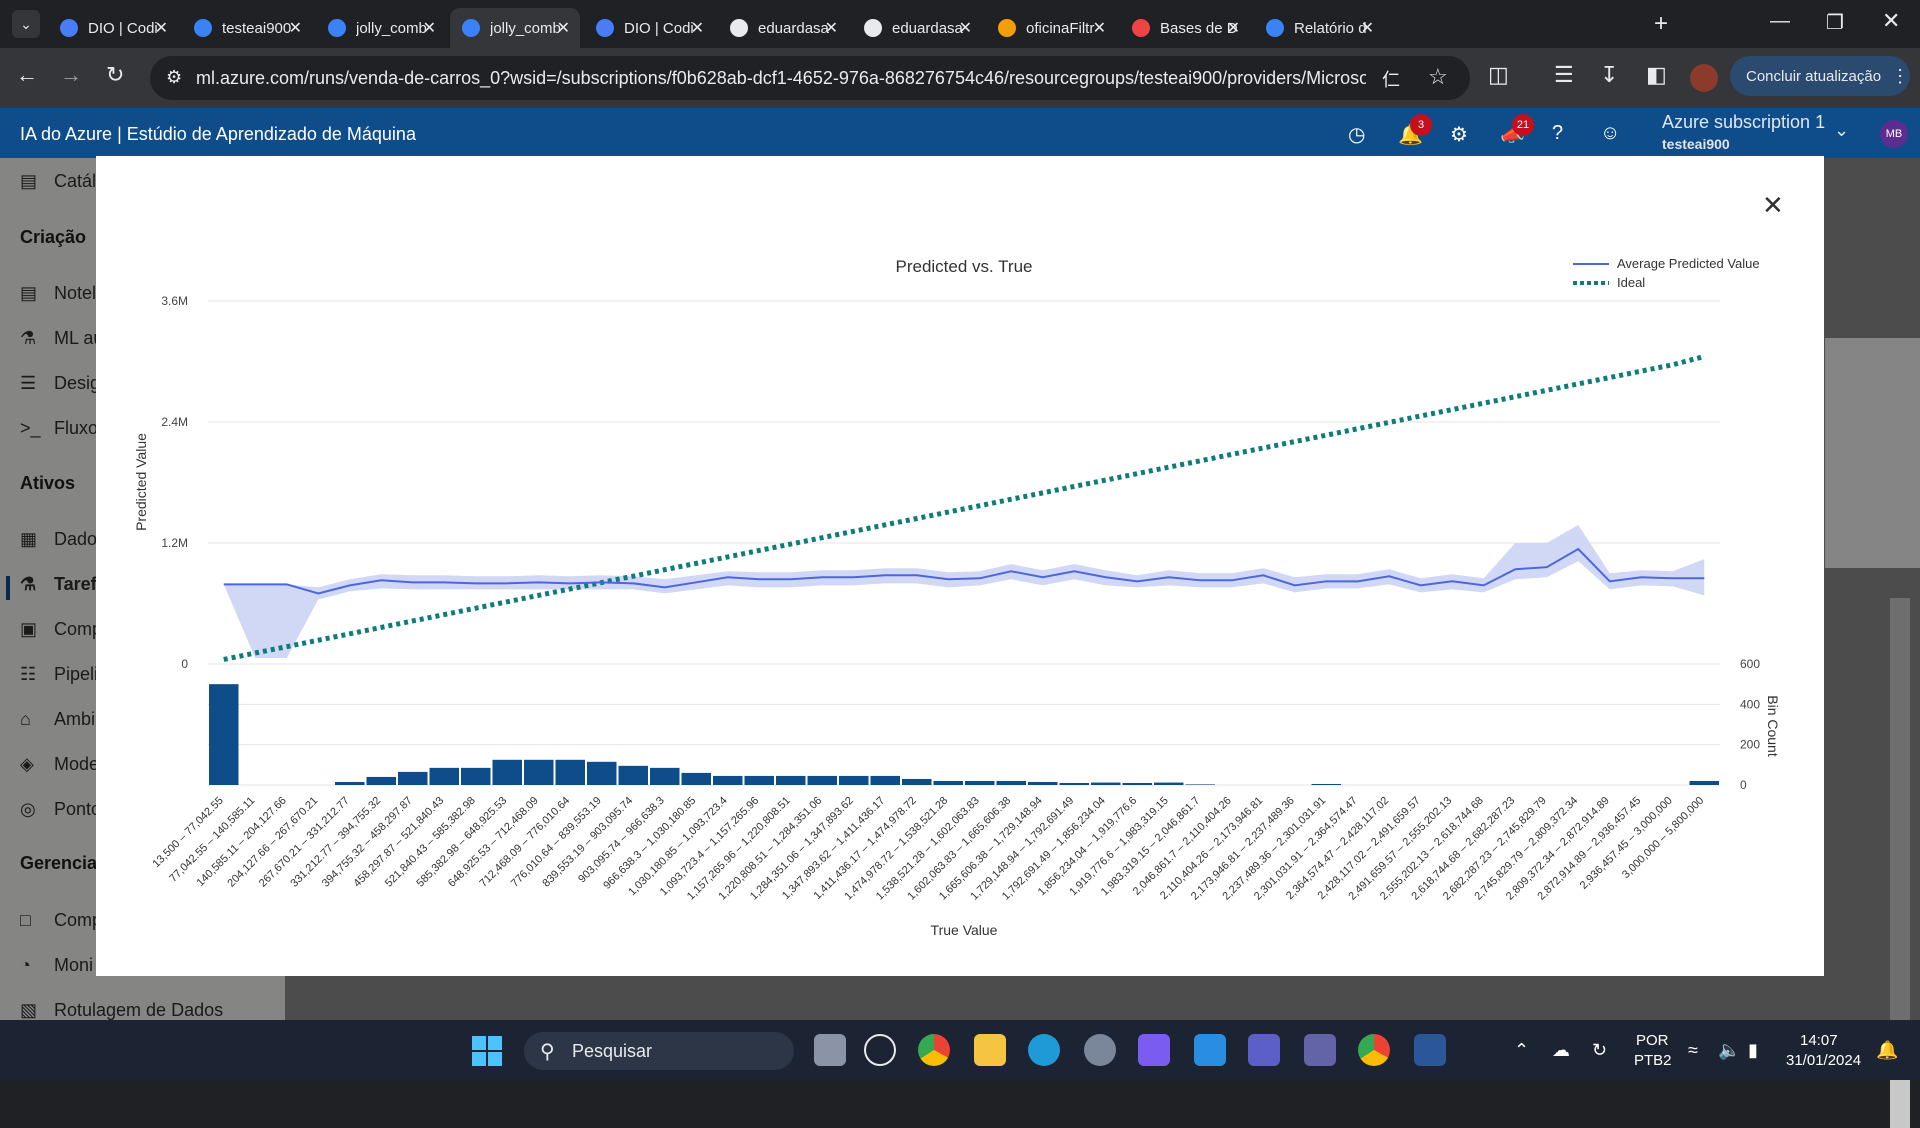 The image size is (1920, 1128). I want to click on teams-icon, so click(1264, 1050).